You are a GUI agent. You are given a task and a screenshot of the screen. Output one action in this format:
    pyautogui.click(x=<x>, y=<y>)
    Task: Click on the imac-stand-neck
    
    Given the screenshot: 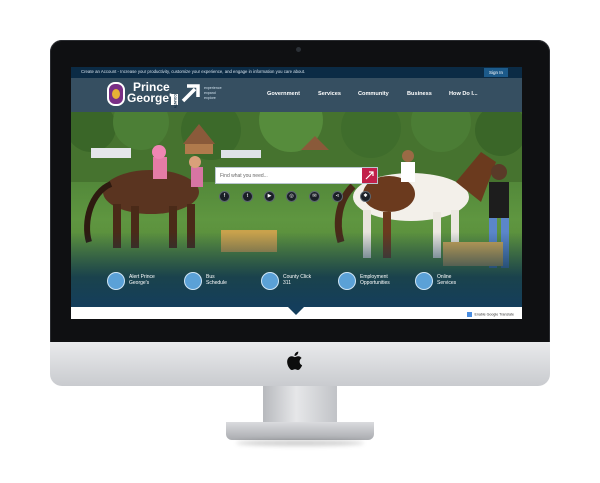 What is the action you would take?
    pyautogui.click(x=300, y=406)
    